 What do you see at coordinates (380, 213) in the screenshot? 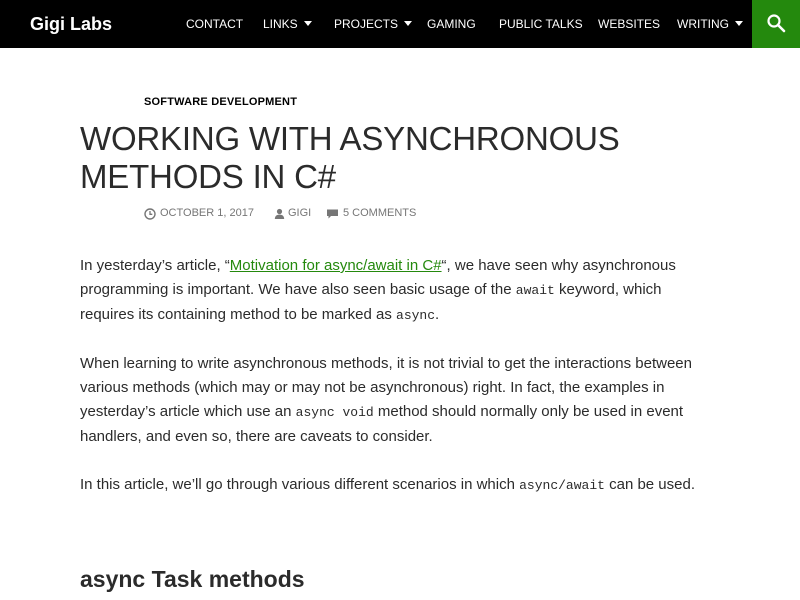
I see `comments-count: 5 COMMENTS` at bounding box center [380, 213].